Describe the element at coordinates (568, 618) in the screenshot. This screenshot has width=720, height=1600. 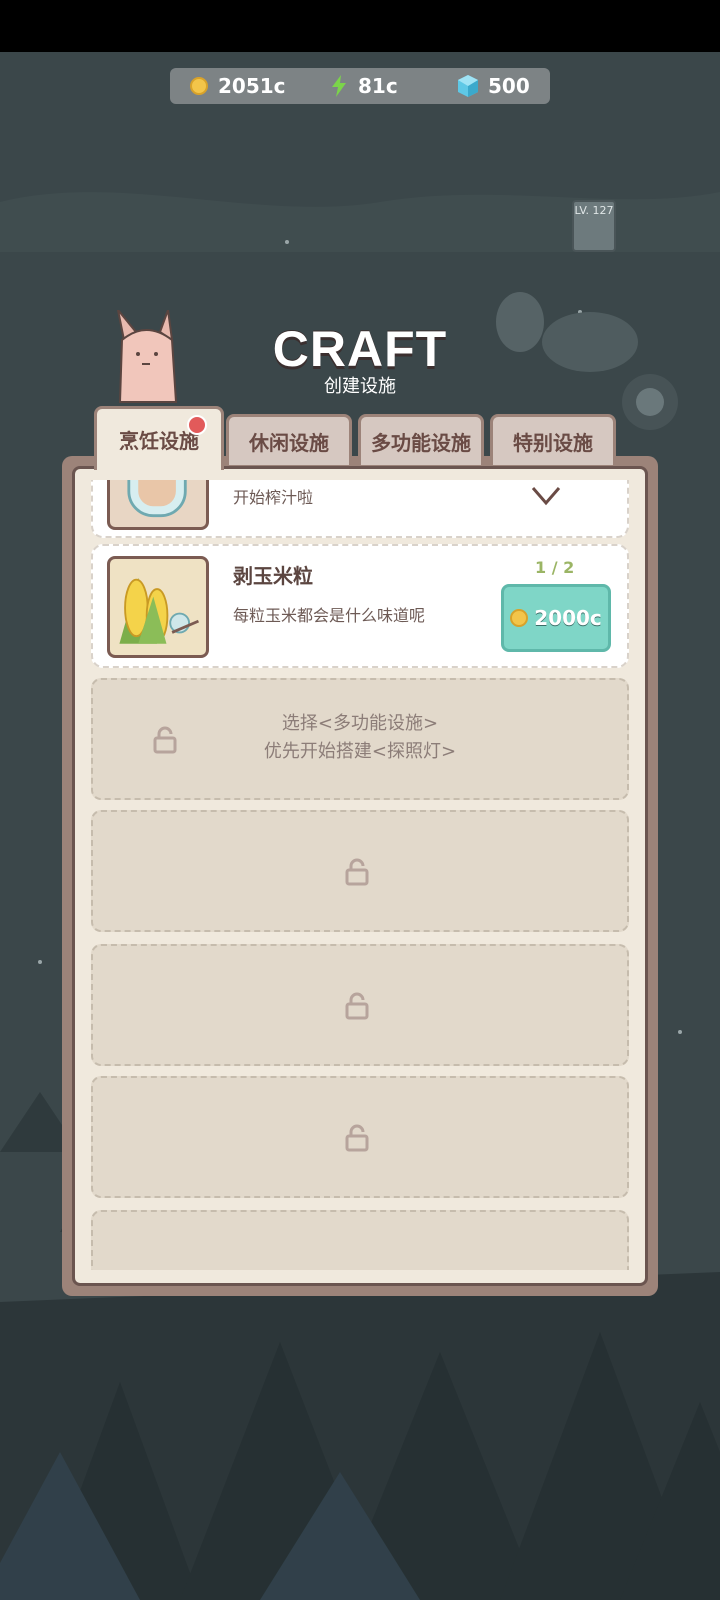
I see `price-label: 2000c` at that location.